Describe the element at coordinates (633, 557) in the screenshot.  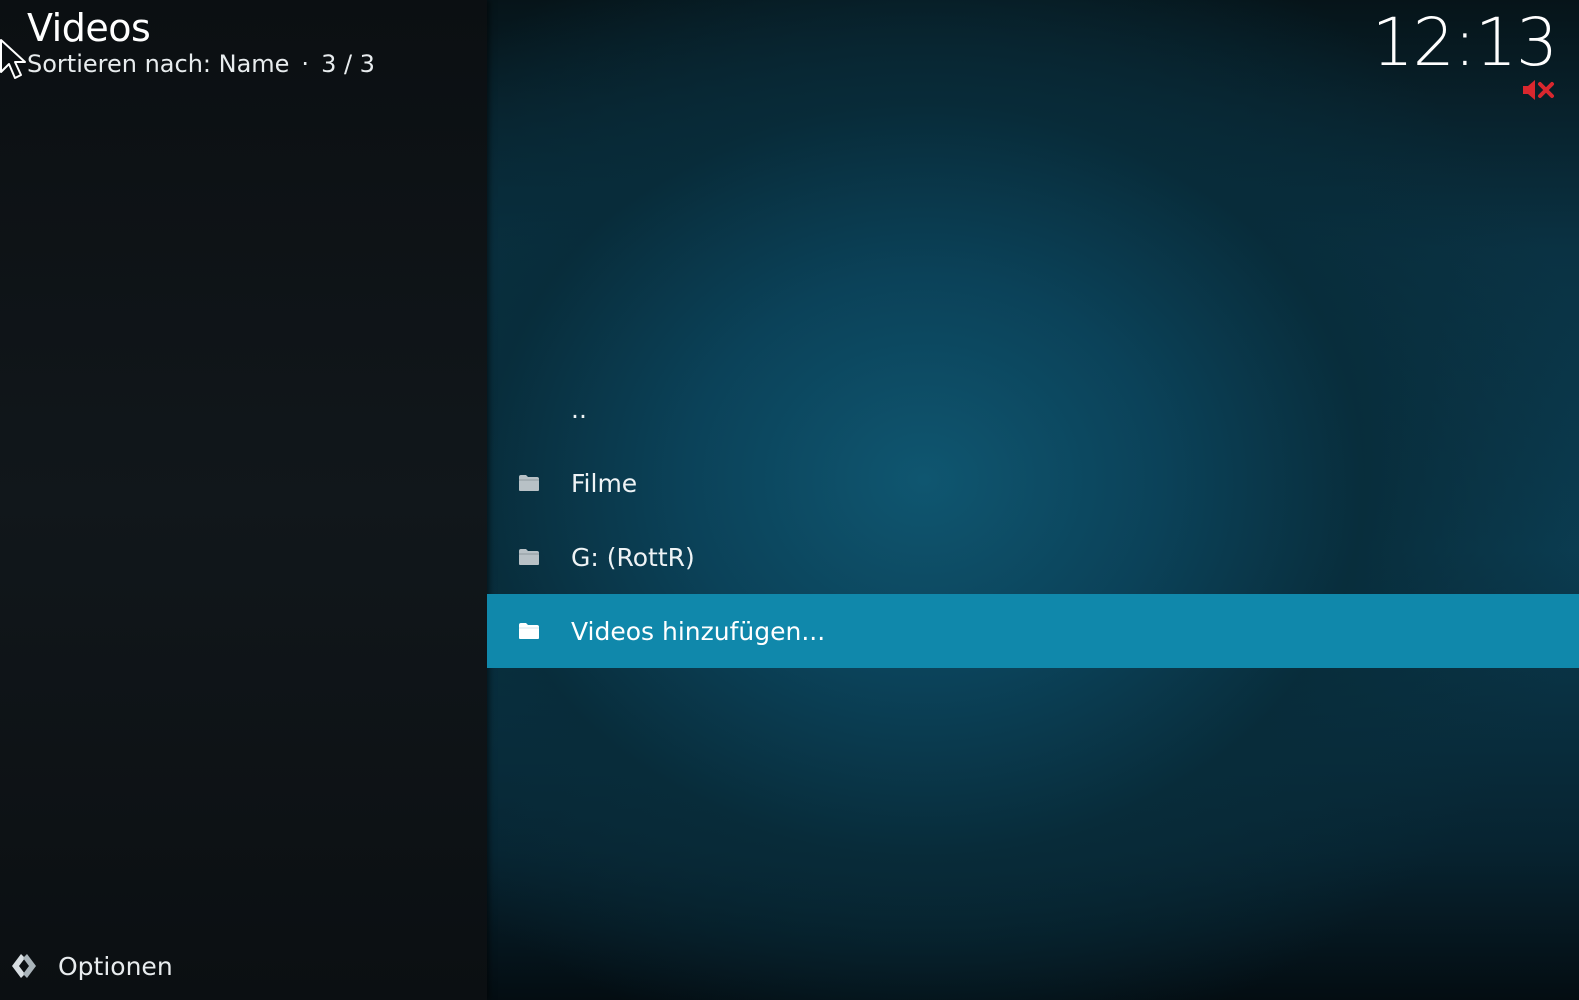
I see `list-item-label: G: (RottR)` at that location.